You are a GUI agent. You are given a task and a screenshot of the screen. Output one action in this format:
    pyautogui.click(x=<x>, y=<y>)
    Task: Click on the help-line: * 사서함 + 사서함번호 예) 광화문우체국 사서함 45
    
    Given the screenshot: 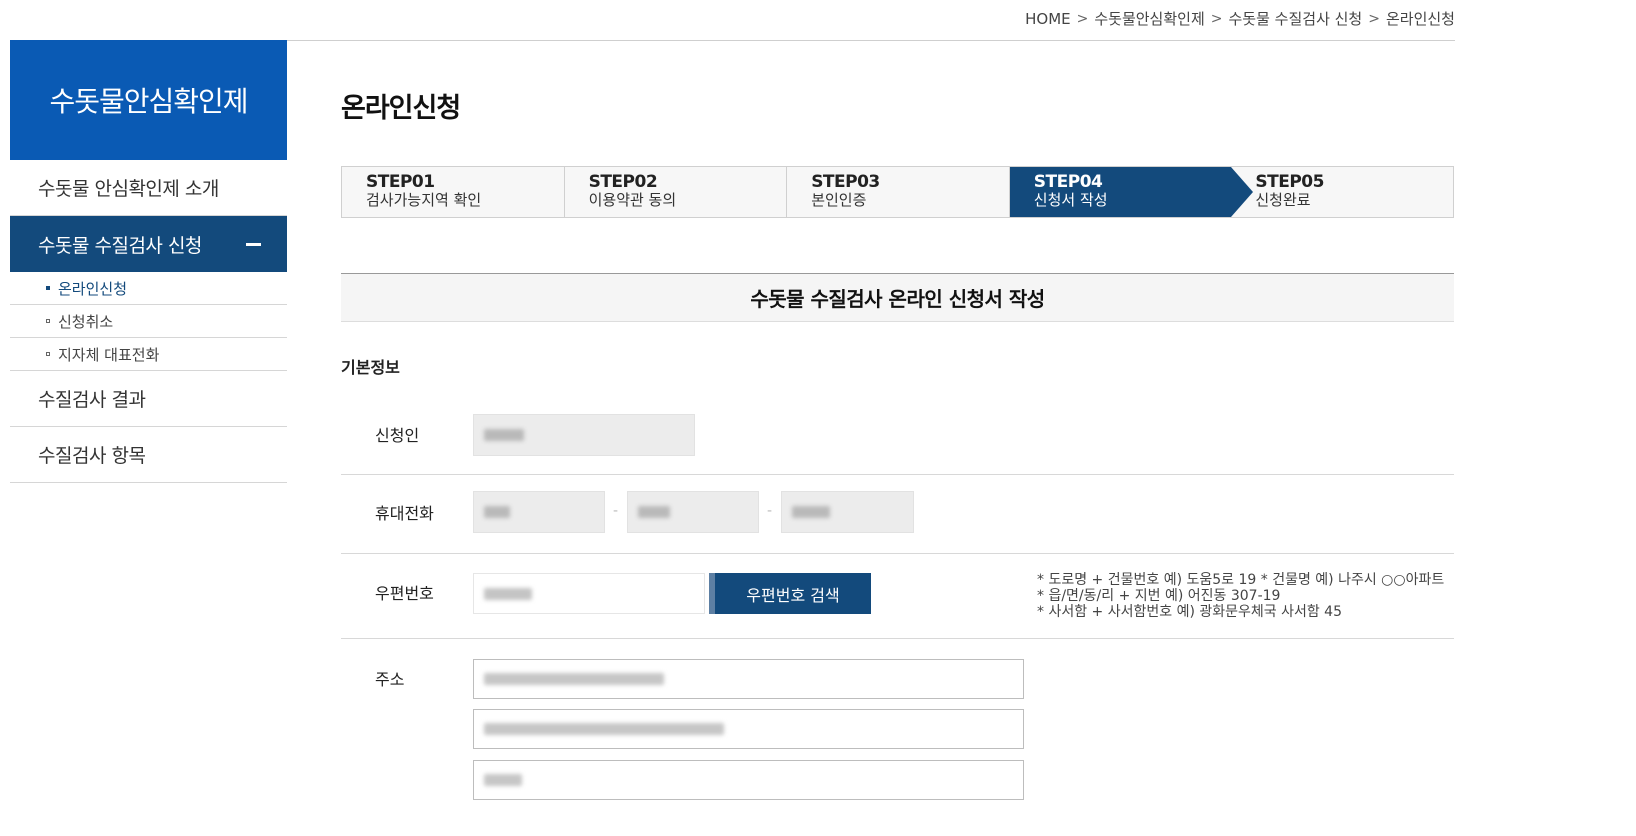 What is the action you would take?
    pyautogui.click(x=1189, y=612)
    